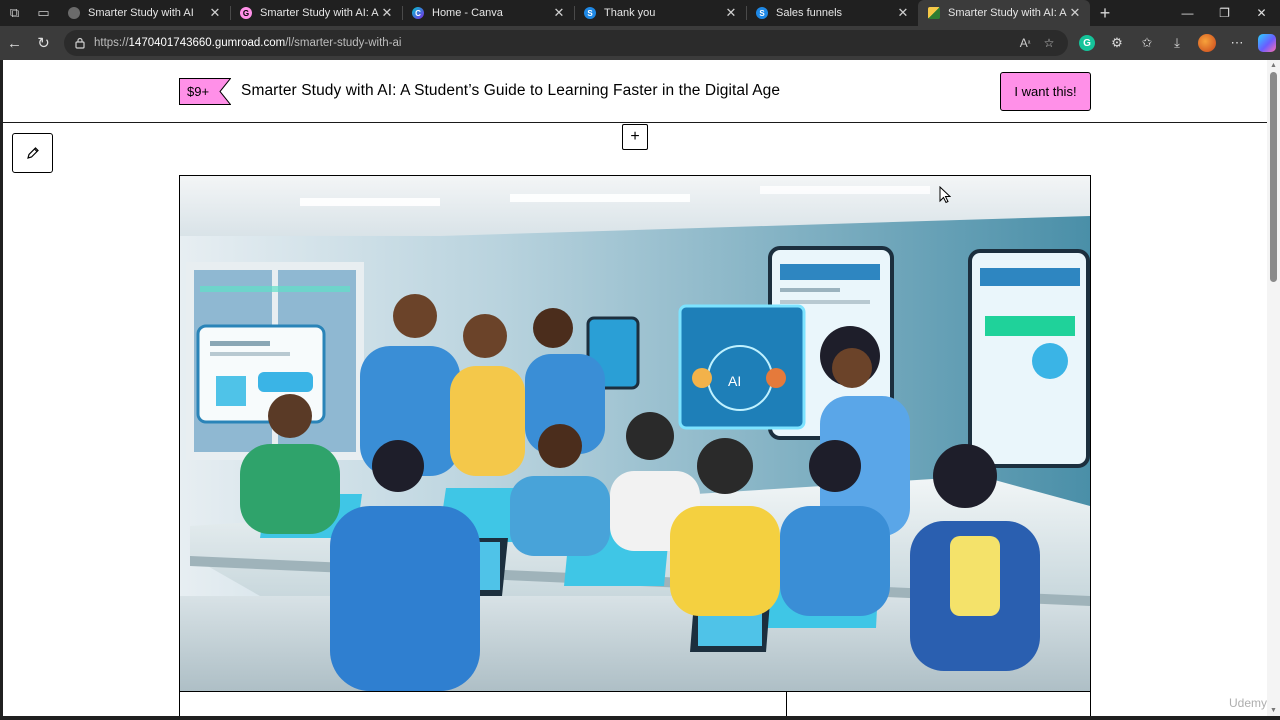  I want to click on address-bar-actions: Aᵃ ☆, so click(1037, 43).